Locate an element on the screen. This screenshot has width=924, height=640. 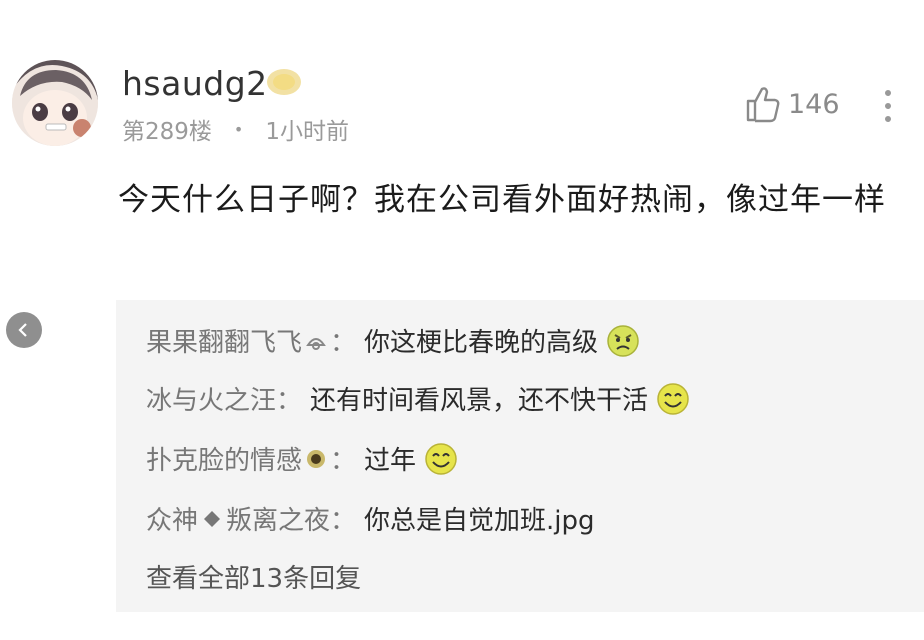
view-all-replies-link: 查看全部13条回复 is located at coordinates (253, 576).